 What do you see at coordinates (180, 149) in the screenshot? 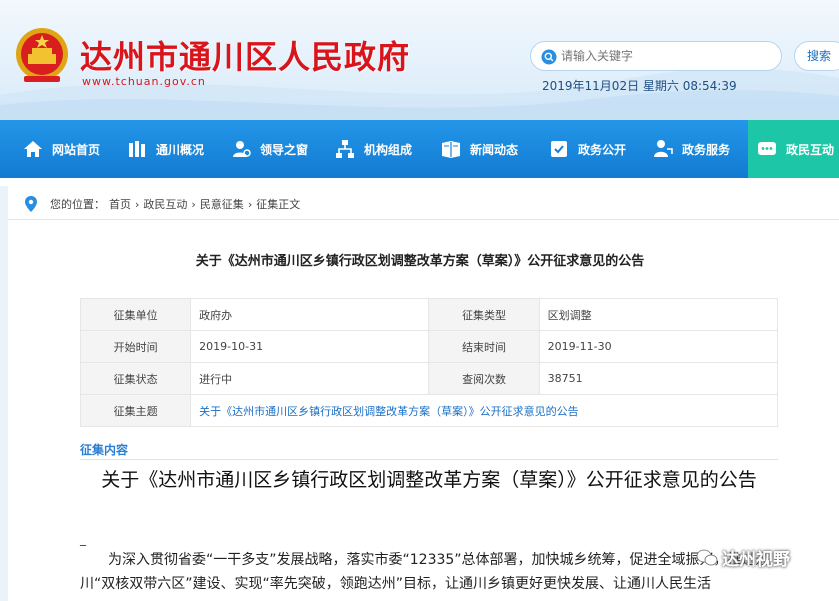
I see `nav-label: 通川概况` at bounding box center [180, 149].